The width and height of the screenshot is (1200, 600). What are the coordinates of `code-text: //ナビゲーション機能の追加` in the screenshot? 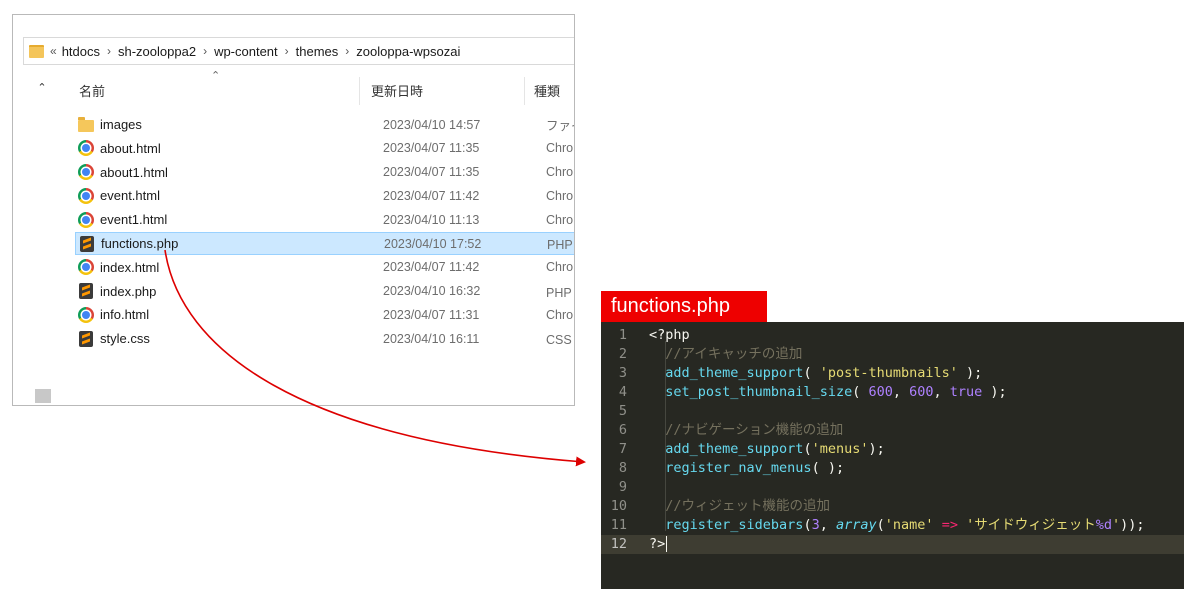 It's located at (746, 430).